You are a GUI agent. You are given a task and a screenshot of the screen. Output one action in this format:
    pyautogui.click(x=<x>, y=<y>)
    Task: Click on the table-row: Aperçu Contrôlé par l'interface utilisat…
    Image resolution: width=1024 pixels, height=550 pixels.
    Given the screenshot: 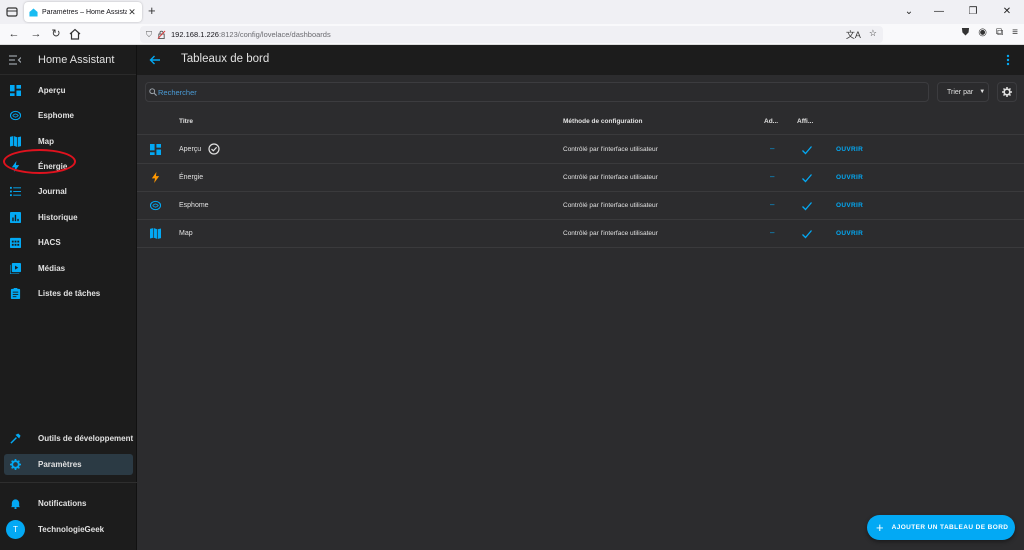 What is the action you would take?
    pyautogui.click(x=580, y=150)
    